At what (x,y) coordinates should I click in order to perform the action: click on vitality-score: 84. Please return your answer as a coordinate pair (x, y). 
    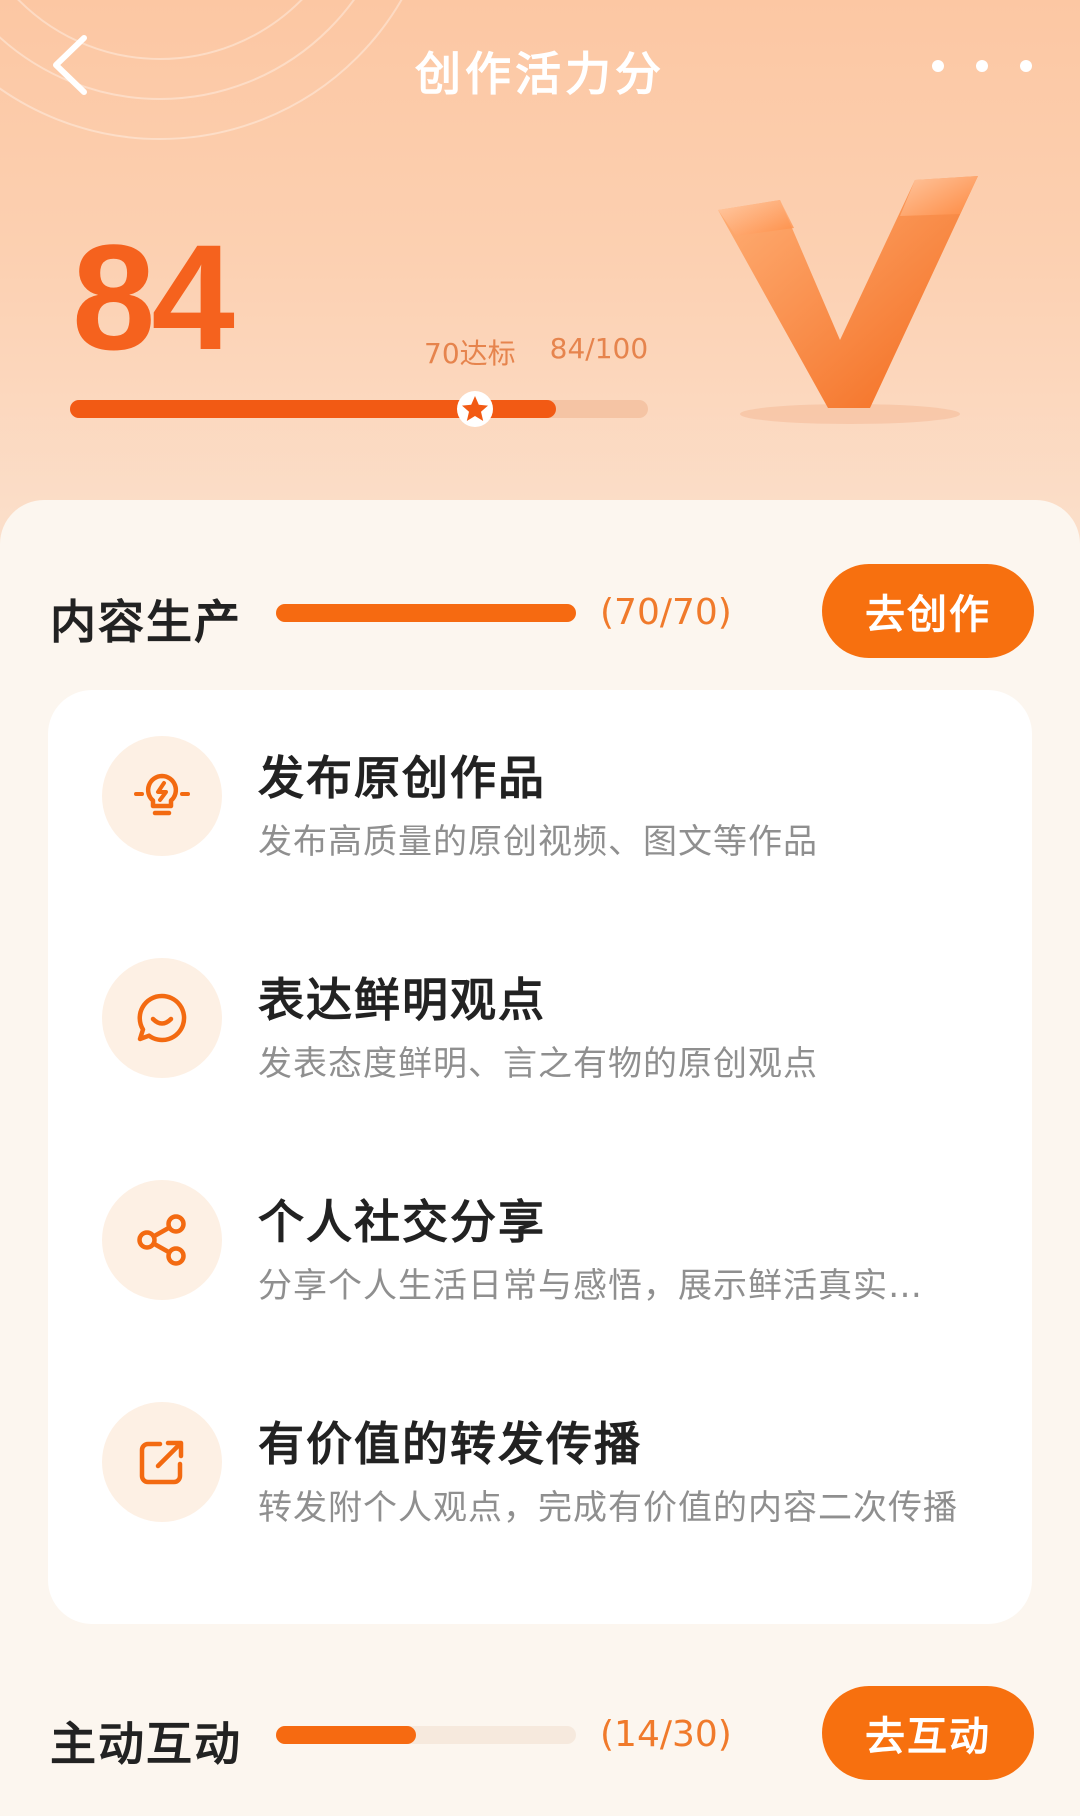
    Looking at the image, I should click on (153, 297).